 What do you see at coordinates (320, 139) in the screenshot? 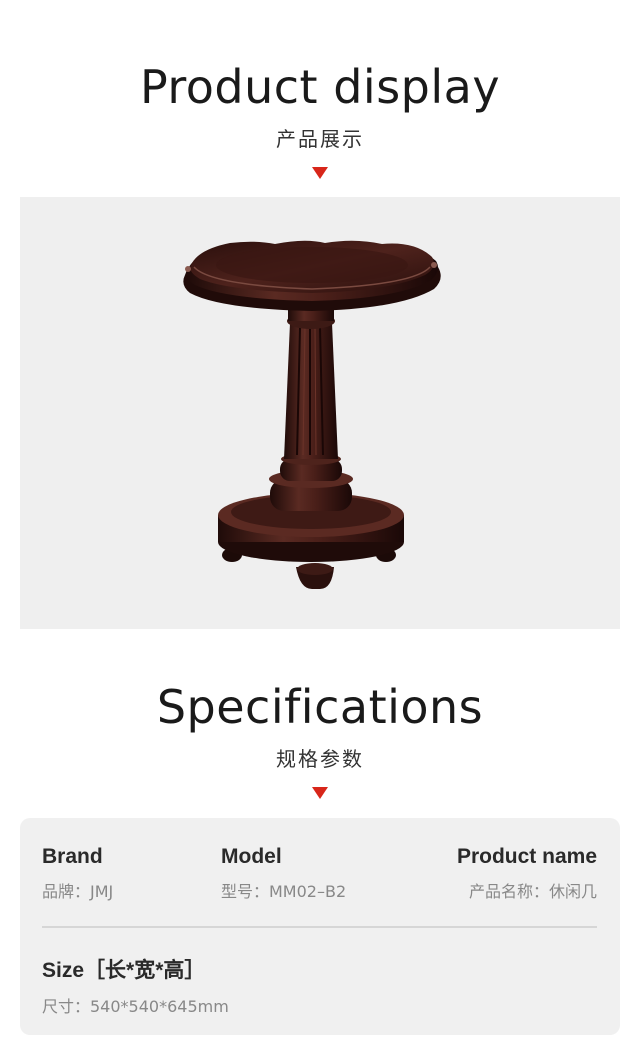
I see `product-display-subtitle: 产品展示` at bounding box center [320, 139].